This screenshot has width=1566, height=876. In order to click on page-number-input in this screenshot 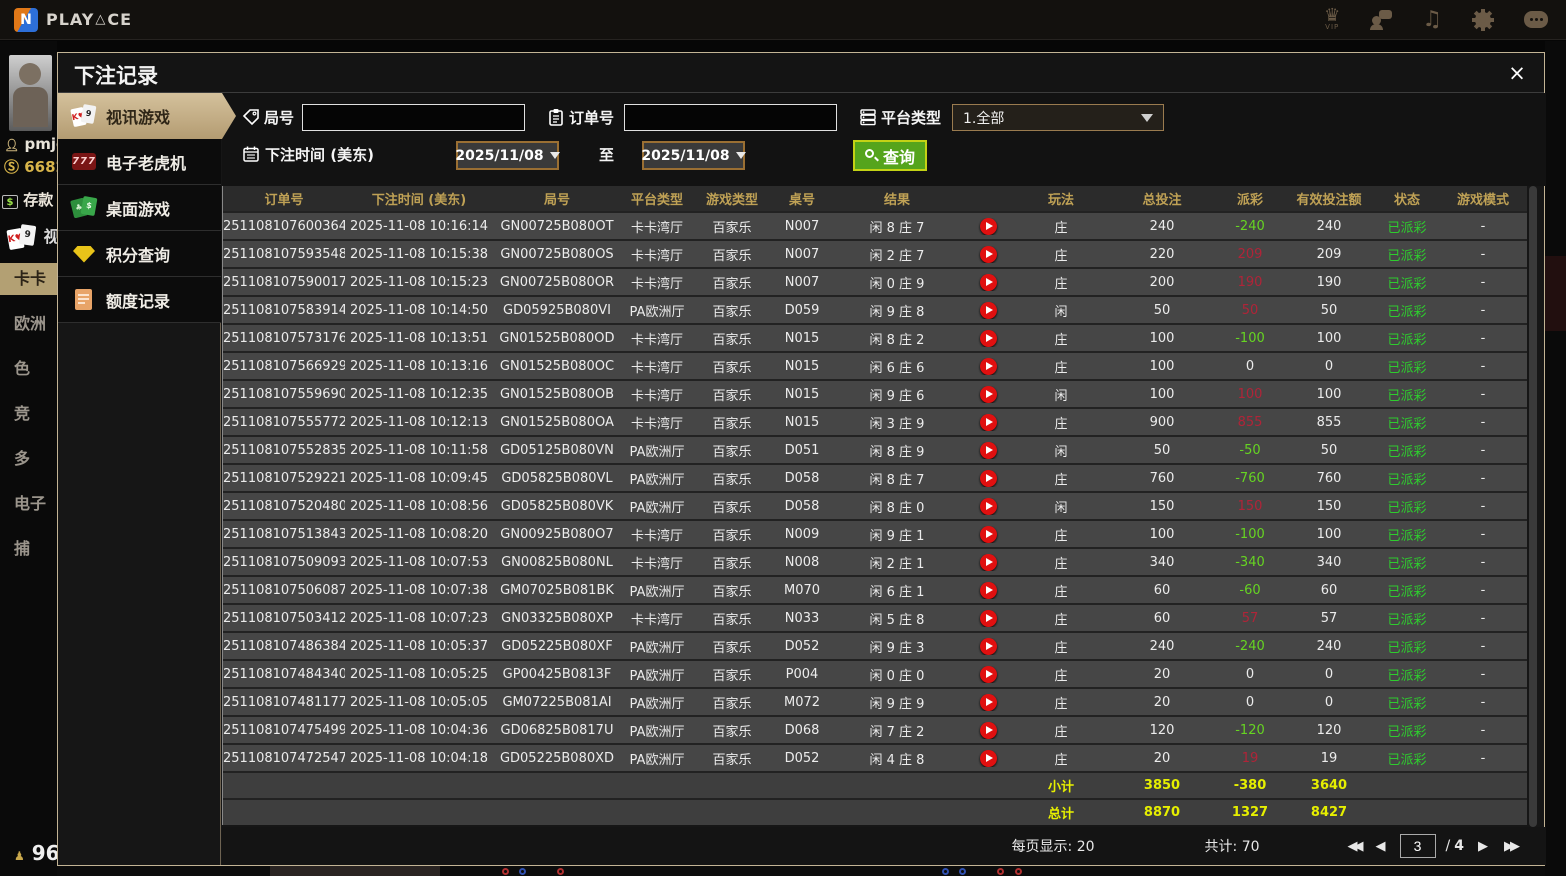, I will do `click(1417, 846)`.